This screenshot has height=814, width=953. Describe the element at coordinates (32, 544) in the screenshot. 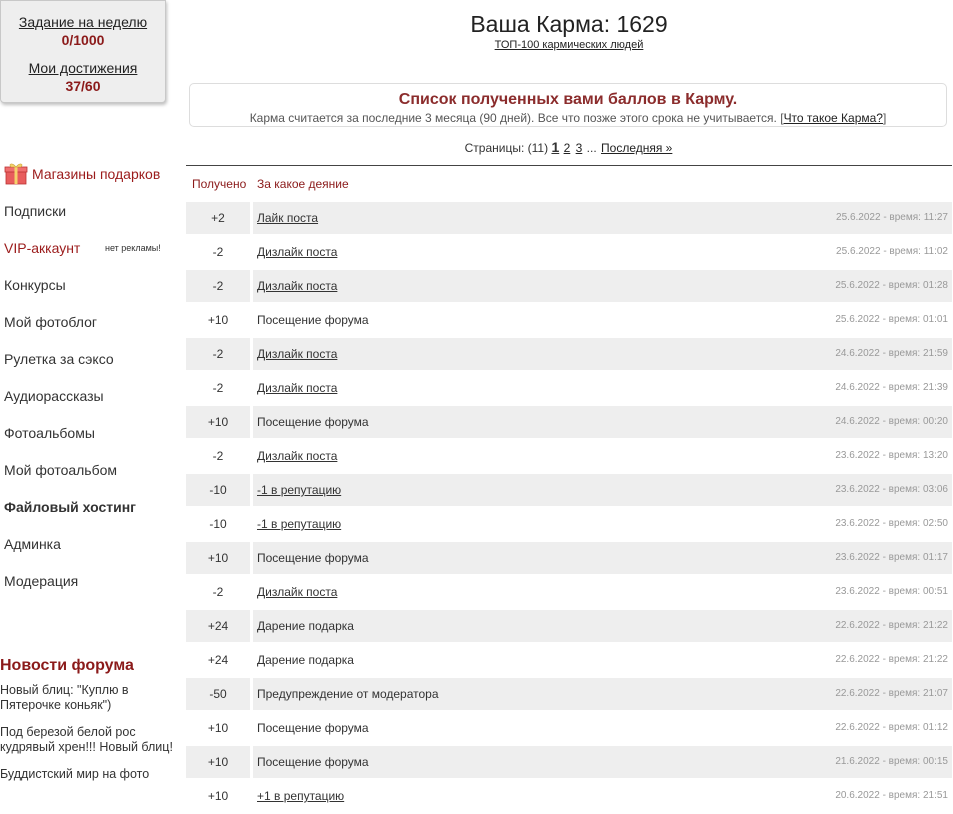

I see `sidebar-item-label: Админка` at that location.